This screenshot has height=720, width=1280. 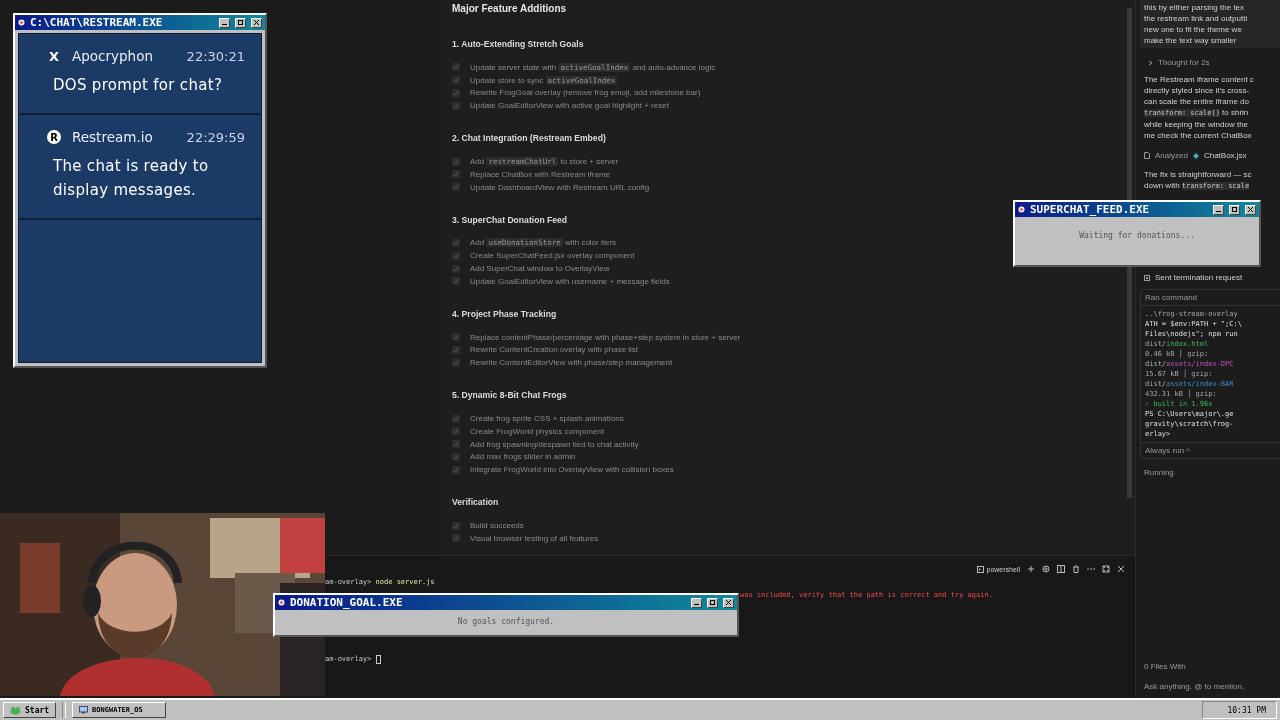 I want to click on status-label: Sent termination request, so click(x=1199, y=277).